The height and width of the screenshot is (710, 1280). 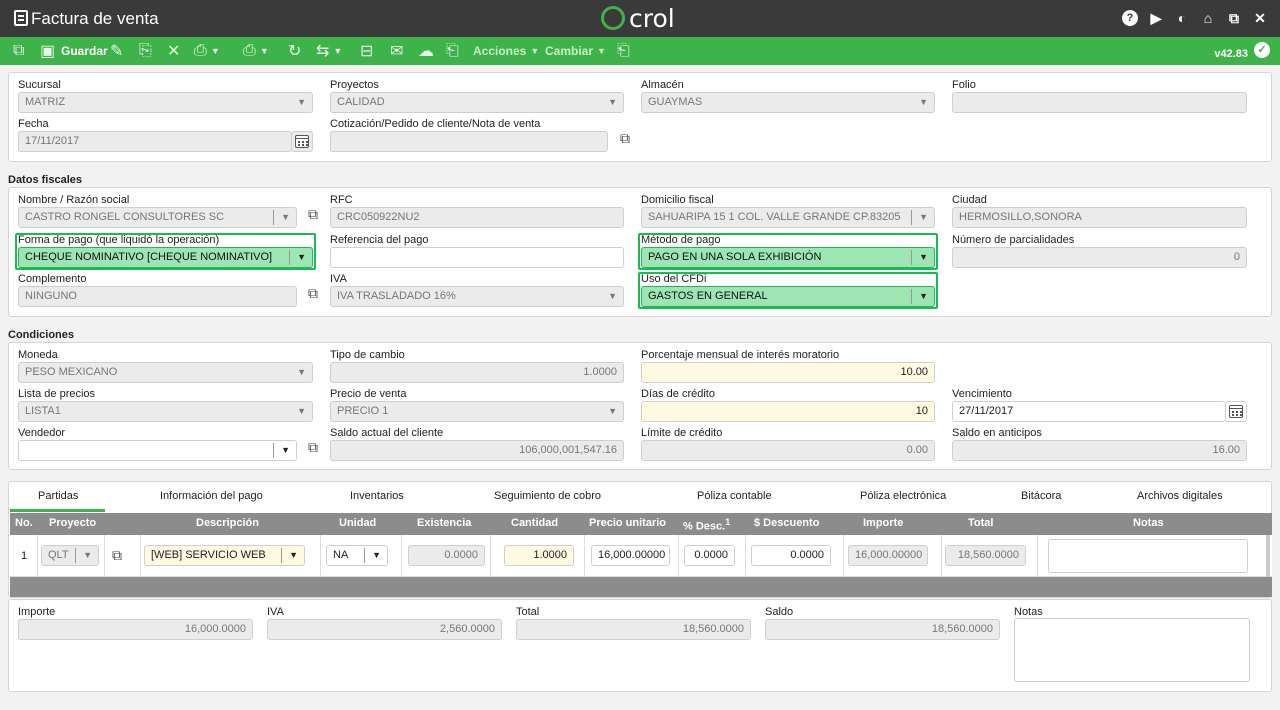 I want to click on saldo-cliente-field: 106,000,001,547.16, so click(x=477, y=450).